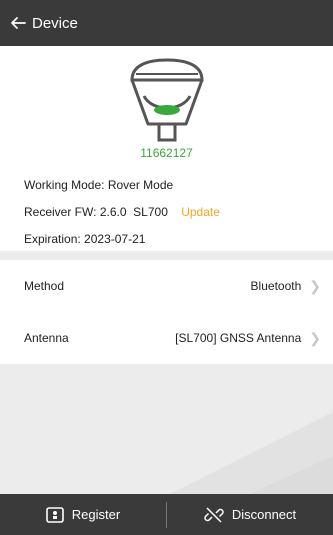  What do you see at coordinates (166, 338) in the screenshot?
I see `antenna-row: Antenna [SL700] GNSS Antenna ❯` at bounding box center [166, 338].